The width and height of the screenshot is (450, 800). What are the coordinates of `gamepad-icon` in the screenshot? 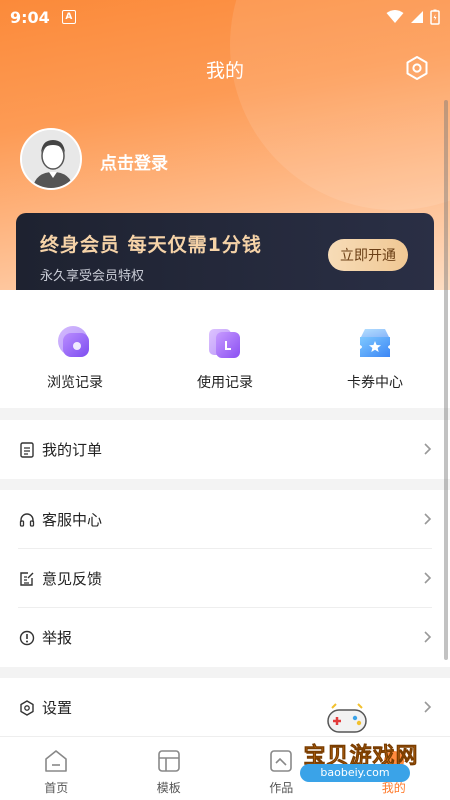 It's located at (347, 718).